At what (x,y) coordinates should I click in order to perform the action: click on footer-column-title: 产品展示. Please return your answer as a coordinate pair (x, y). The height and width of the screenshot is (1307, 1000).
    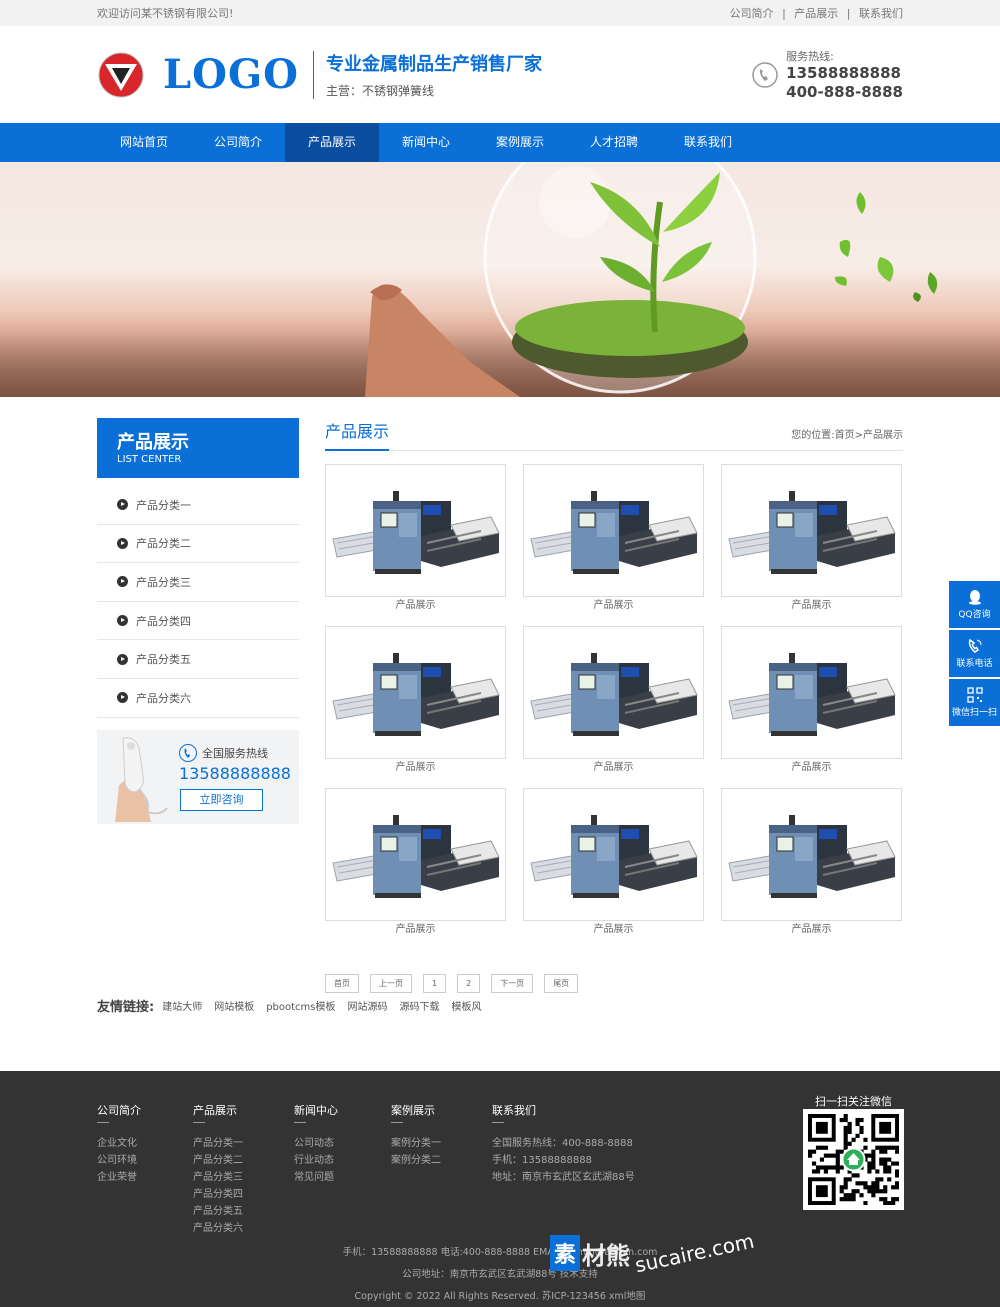
    Looking at the image, I should click on (218, 1110).